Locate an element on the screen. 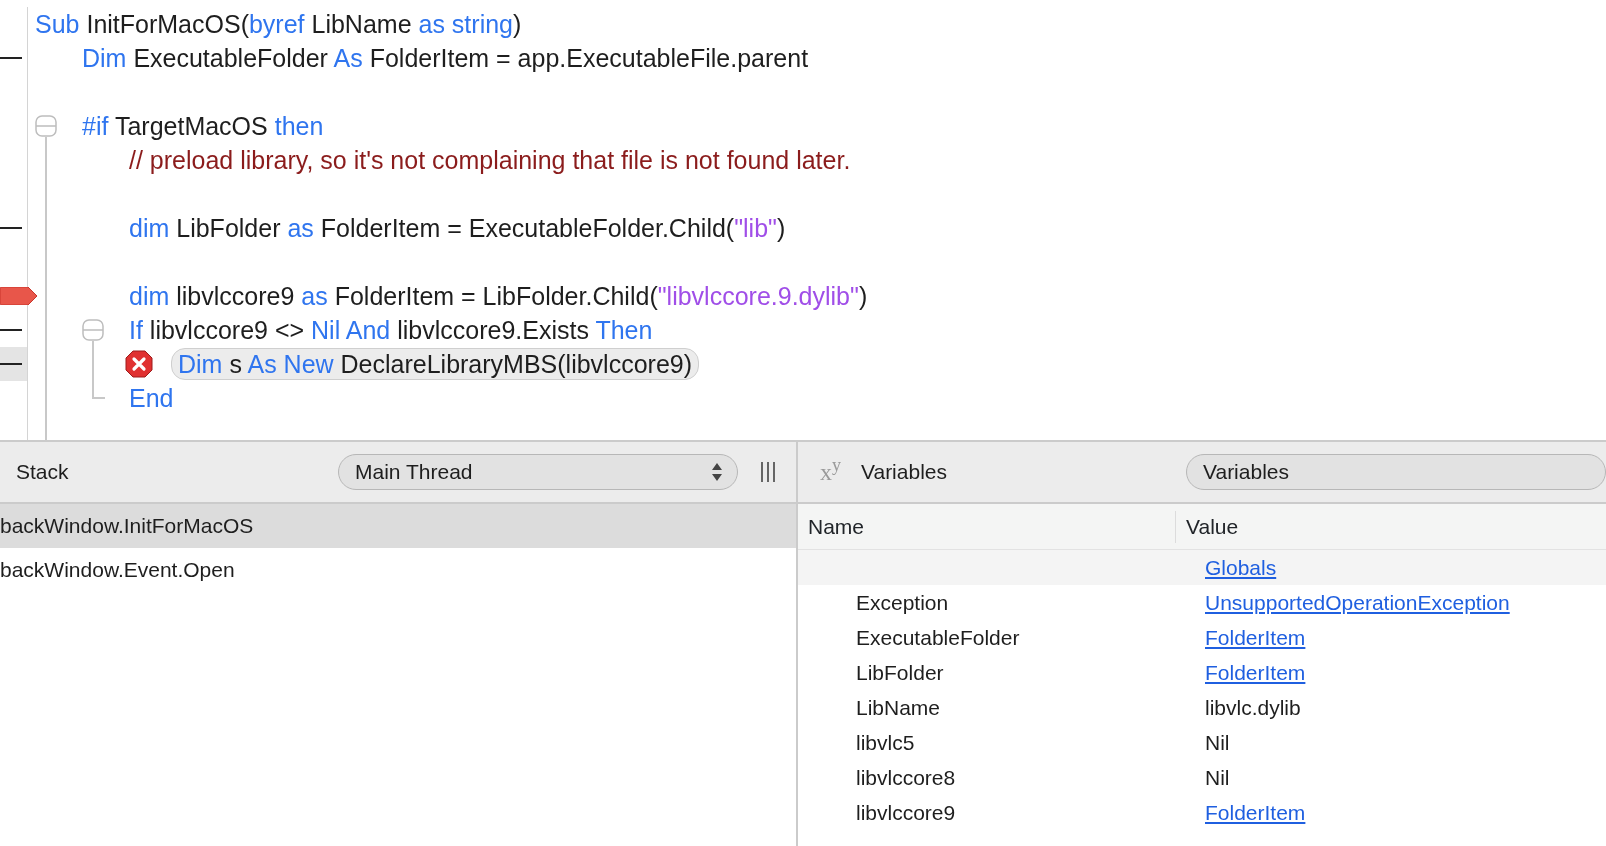 Image resolution: width=1606 pixels, height=846 pixels. code-line: If libvlccore9 <> Nil And libvlccore9.Exists Then is located at coordinates (391, 330).